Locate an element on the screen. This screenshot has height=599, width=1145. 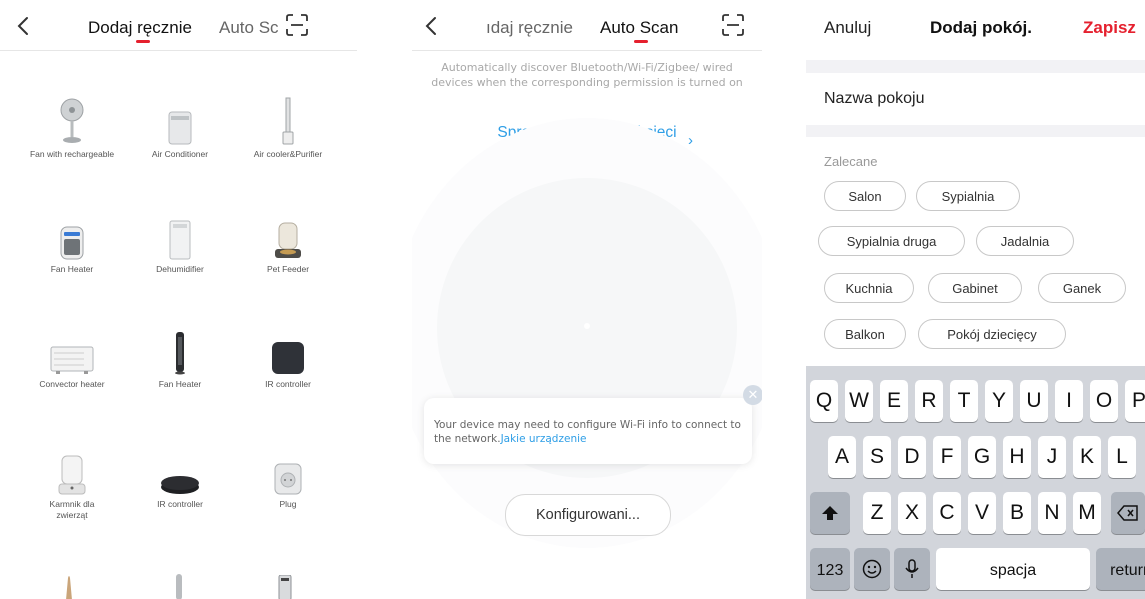
device-label: Plug is located at coordinates (288, 504).